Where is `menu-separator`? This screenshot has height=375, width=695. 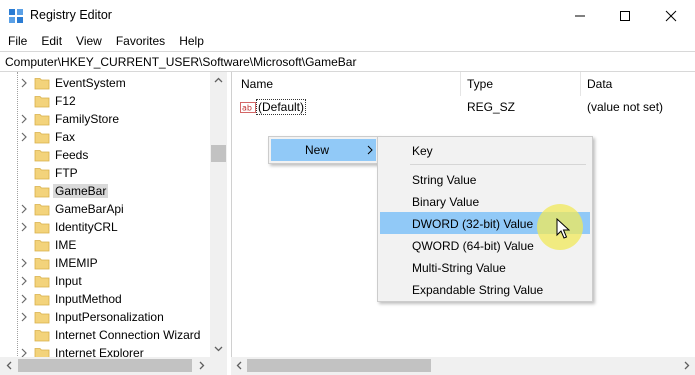
menu-separator is located at coordinates (498, 164).